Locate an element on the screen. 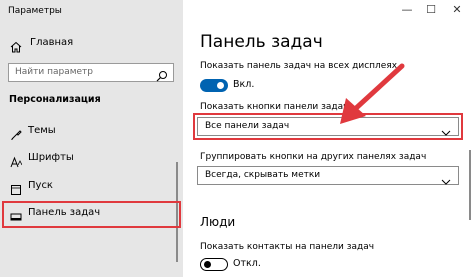  close-button: ✕ is located at coordinates (457, 10).